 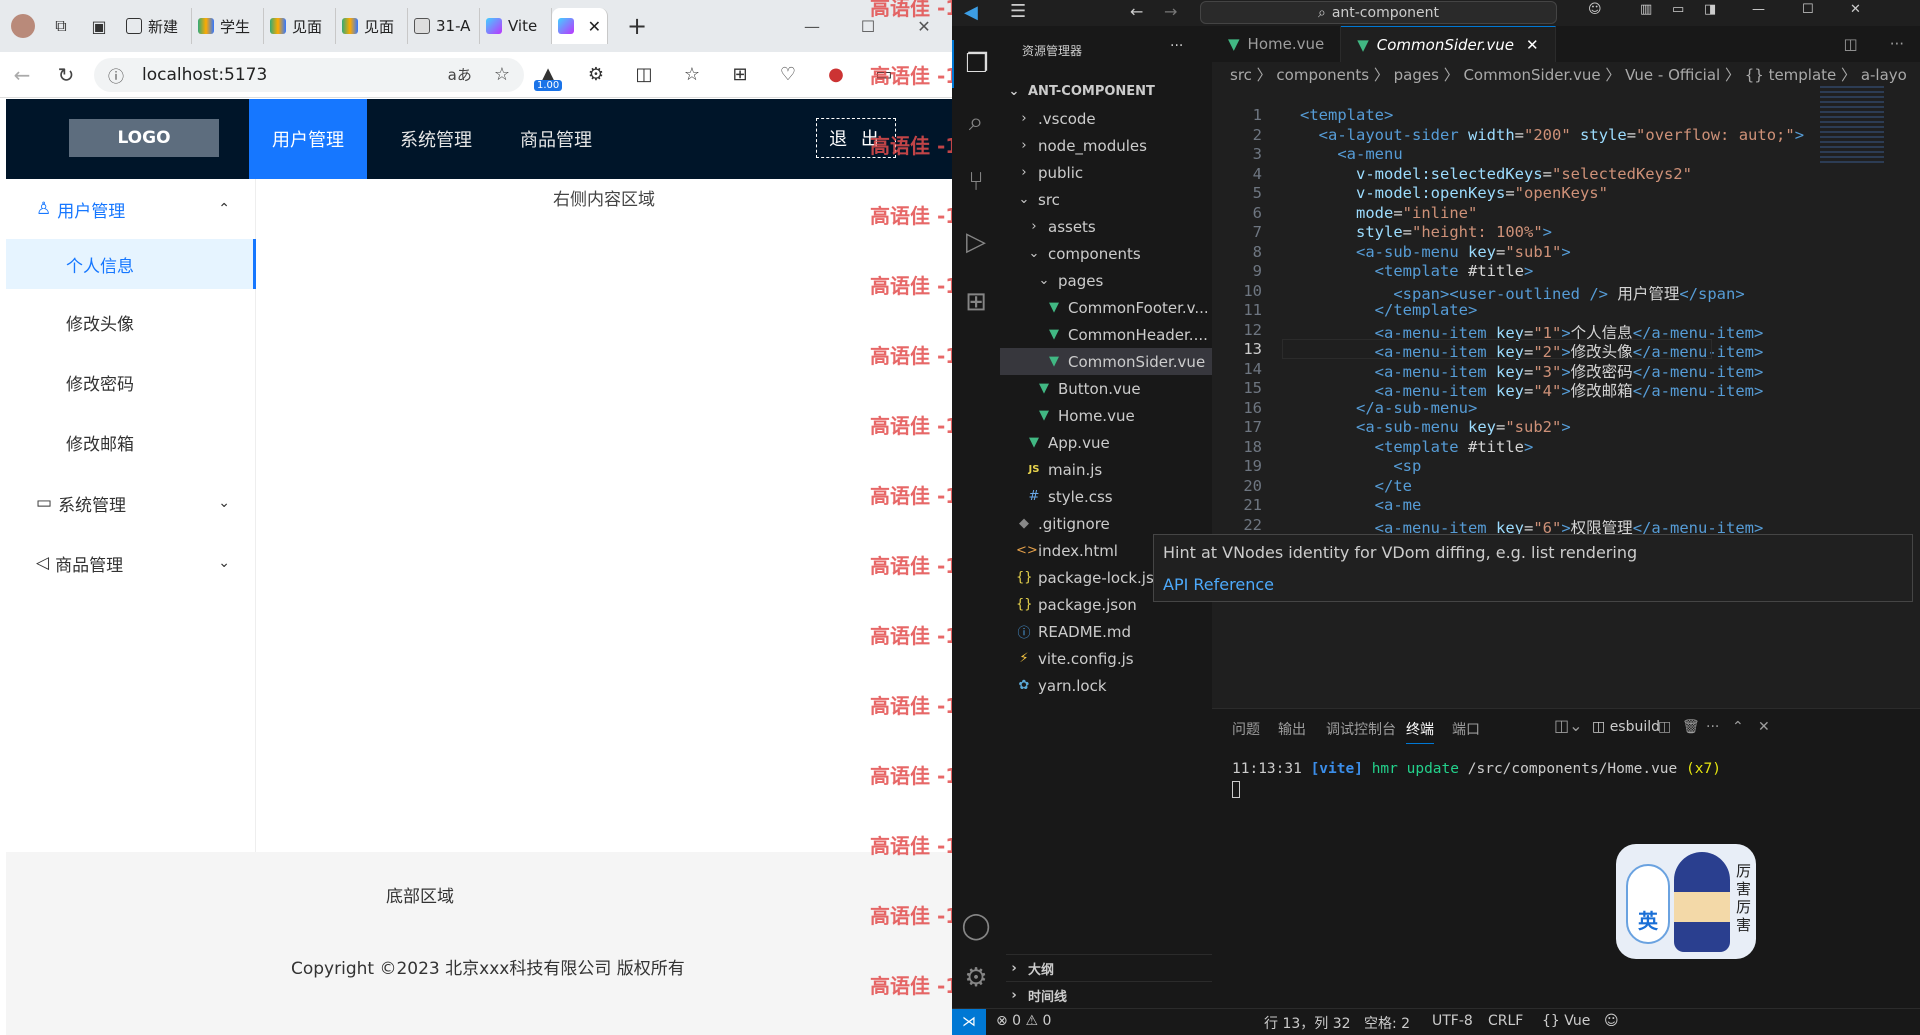 What do you see at coordinates (1351, 154) in the screenshot?
I see `code-line: <a-menu` at bounding box center [1351, 154].